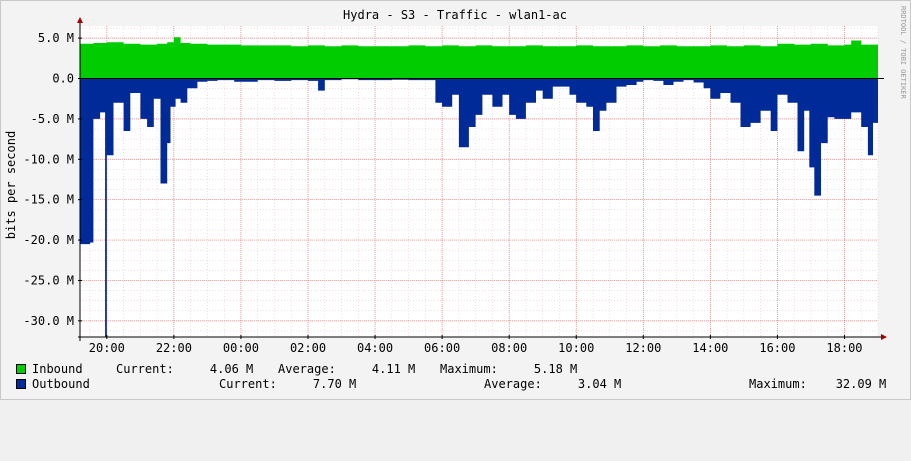 The height and width of the screenshot is (461, 911). Describe the element at coordinates (57, 369) in the screenshot. I see `legend-inbound-label: Inbound` at that location.